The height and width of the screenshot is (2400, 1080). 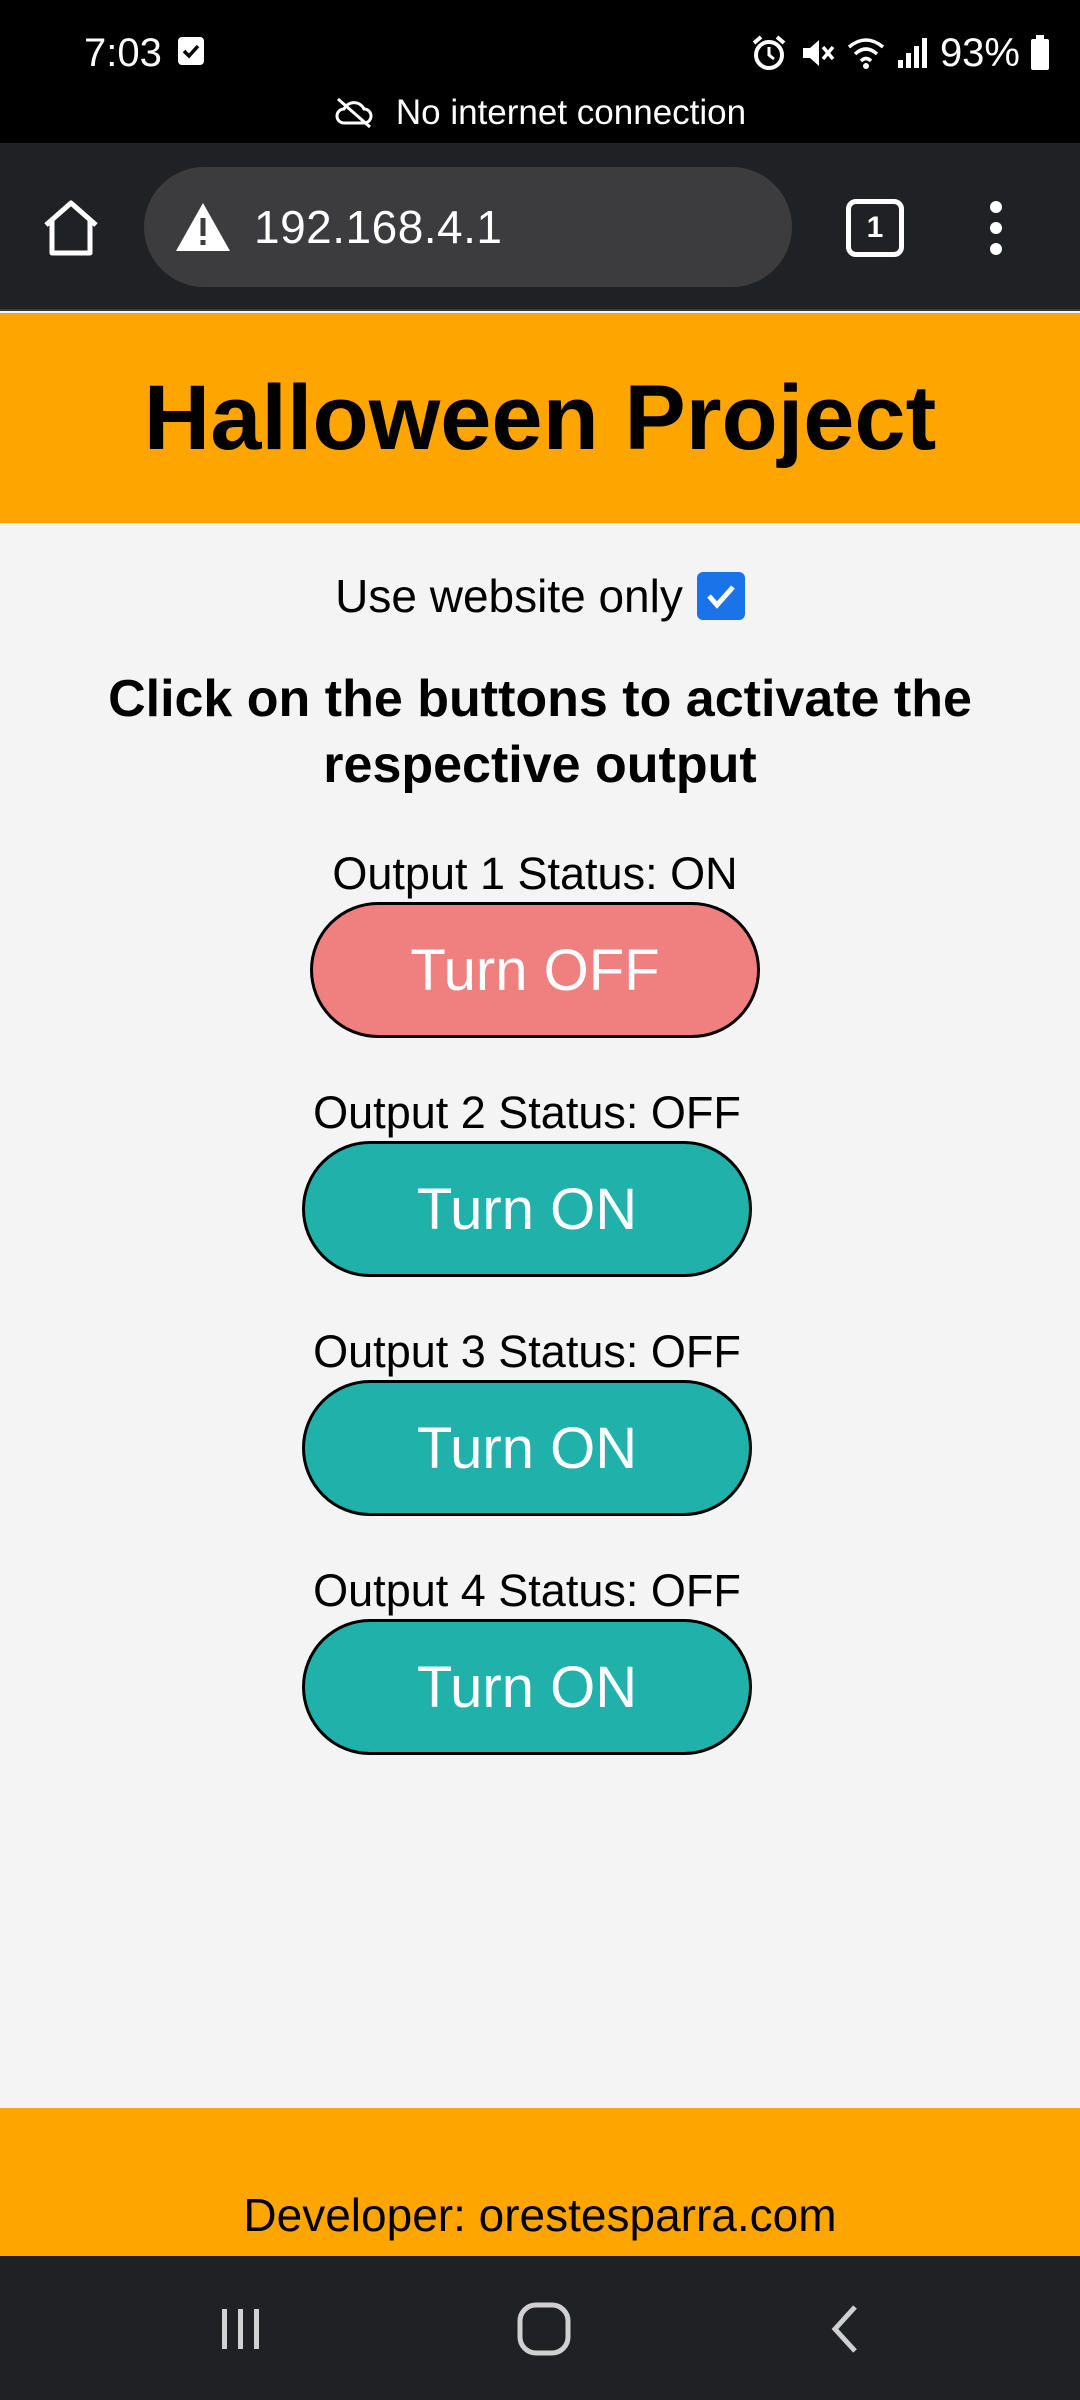 I want to click on output-2-toggle-button: Turn ON, so click(x=527, y=1209).